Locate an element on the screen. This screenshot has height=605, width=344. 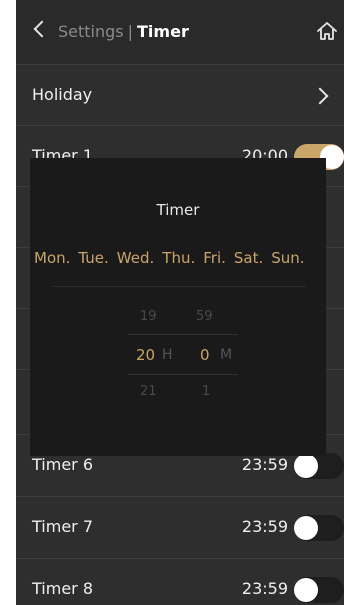
day-wed: Wed. is located at coordinates (135, 258).